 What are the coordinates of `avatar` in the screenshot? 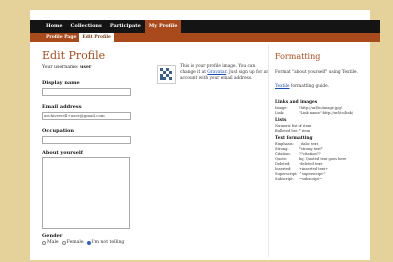 It's located at (166, 74).